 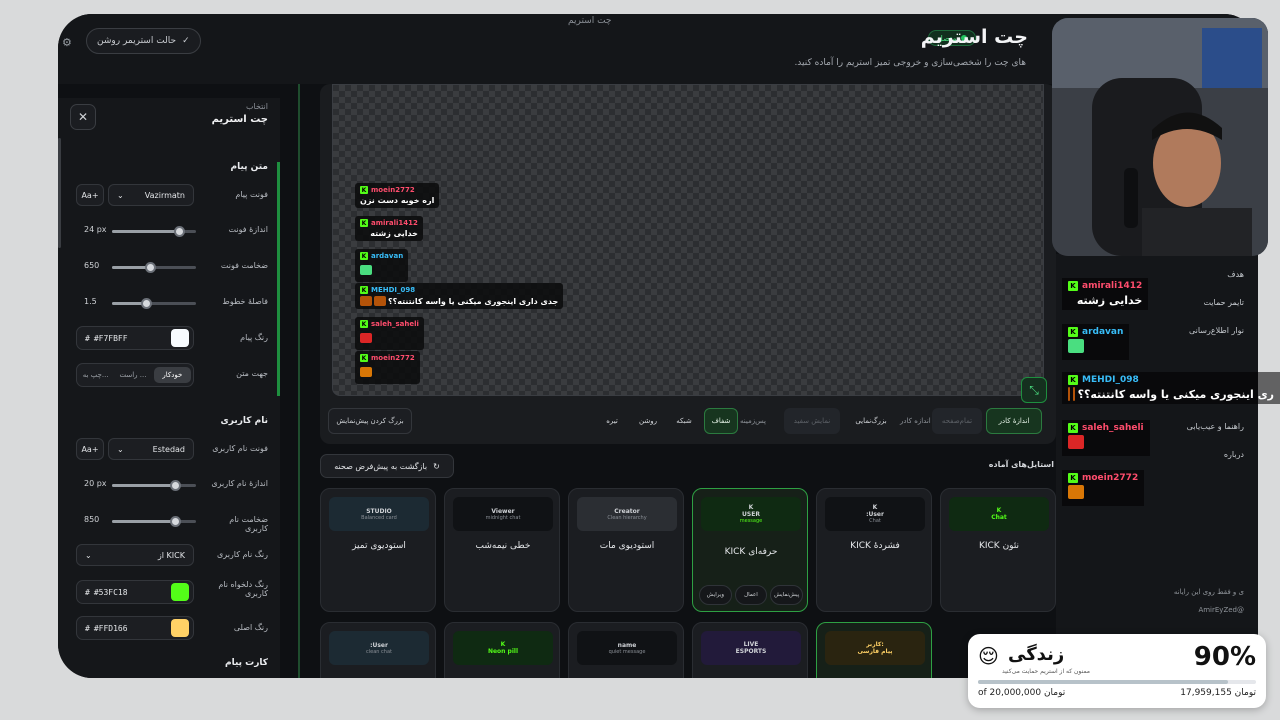 I want to click on thumb-line: STUDIO, so click(x=379, y=511).